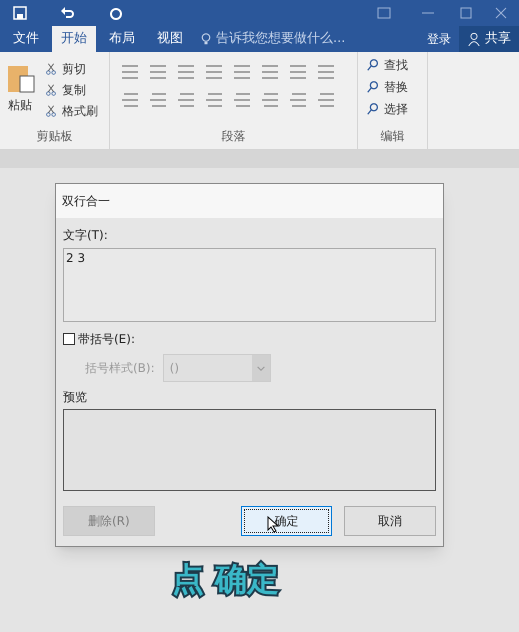 The image size is (519, 632). What do you see at coordinates (393, 136) in the screenshot?
I see `group-label: 编辑` at bounding box center [393, 136].